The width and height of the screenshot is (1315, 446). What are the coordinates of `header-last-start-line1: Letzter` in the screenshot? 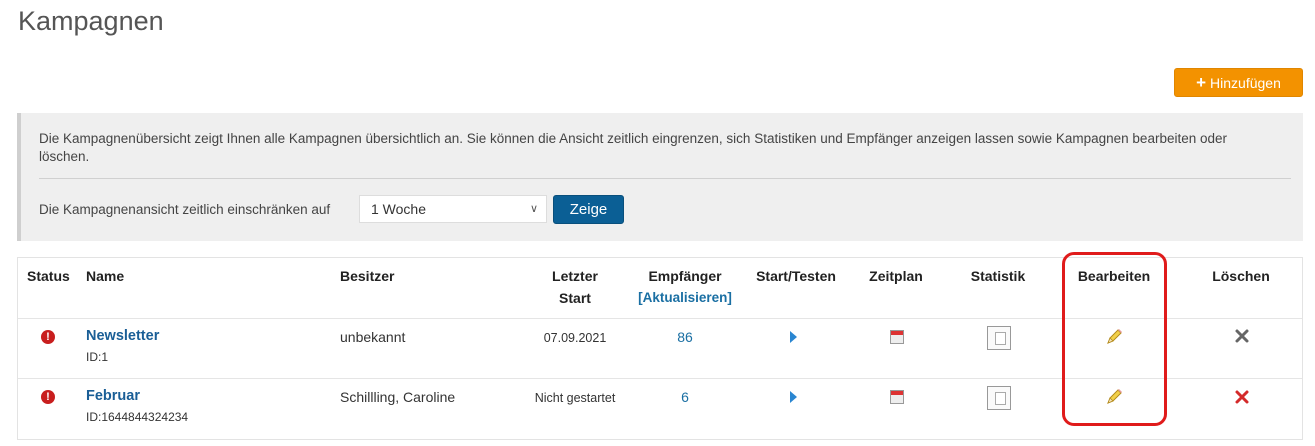 It's located at (575, 276).